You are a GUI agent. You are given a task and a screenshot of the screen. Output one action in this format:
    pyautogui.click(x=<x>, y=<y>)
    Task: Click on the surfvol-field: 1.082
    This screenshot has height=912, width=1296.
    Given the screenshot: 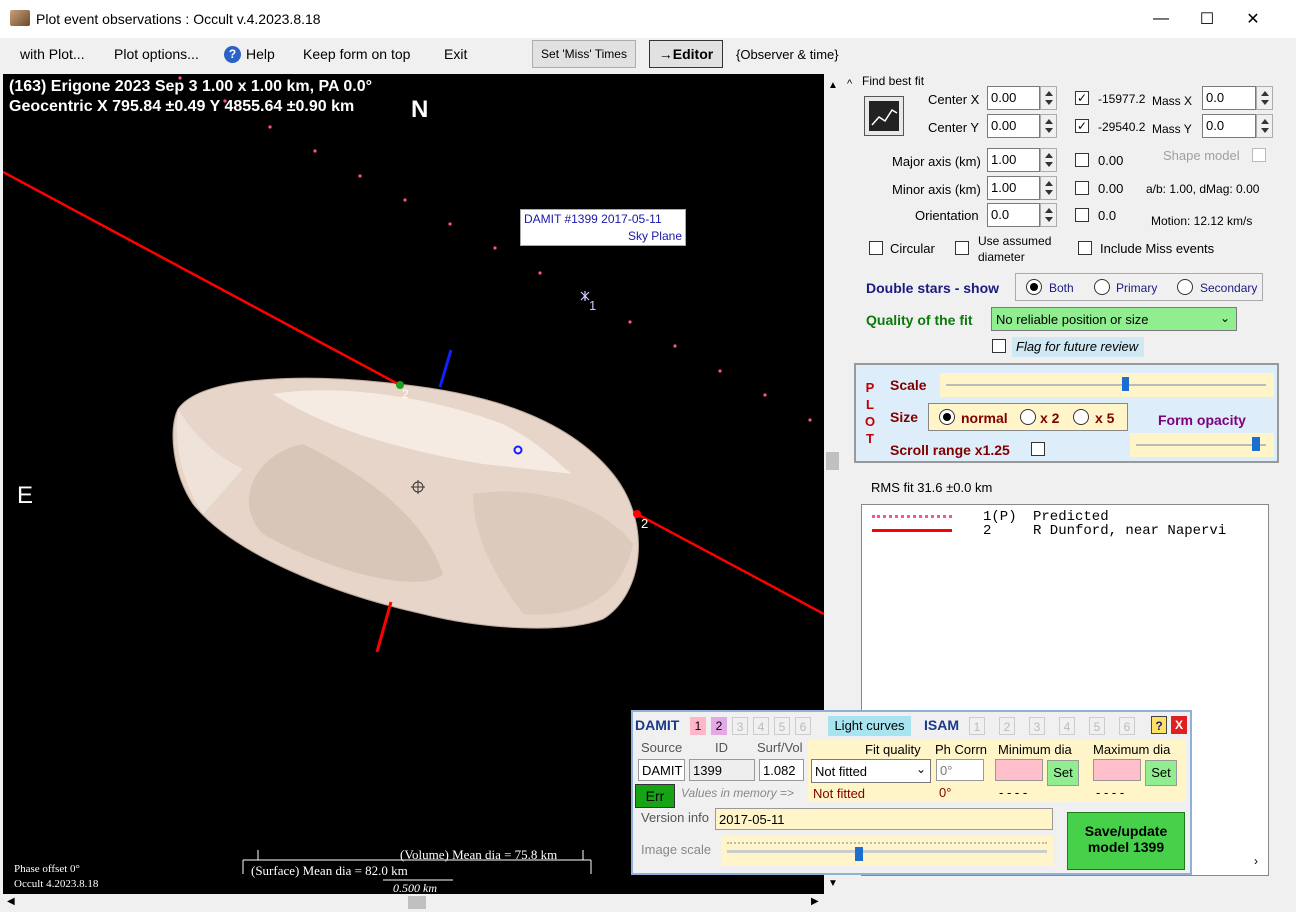 What is the action you would take?
    pyautogui.click(x=781, y=770)
    